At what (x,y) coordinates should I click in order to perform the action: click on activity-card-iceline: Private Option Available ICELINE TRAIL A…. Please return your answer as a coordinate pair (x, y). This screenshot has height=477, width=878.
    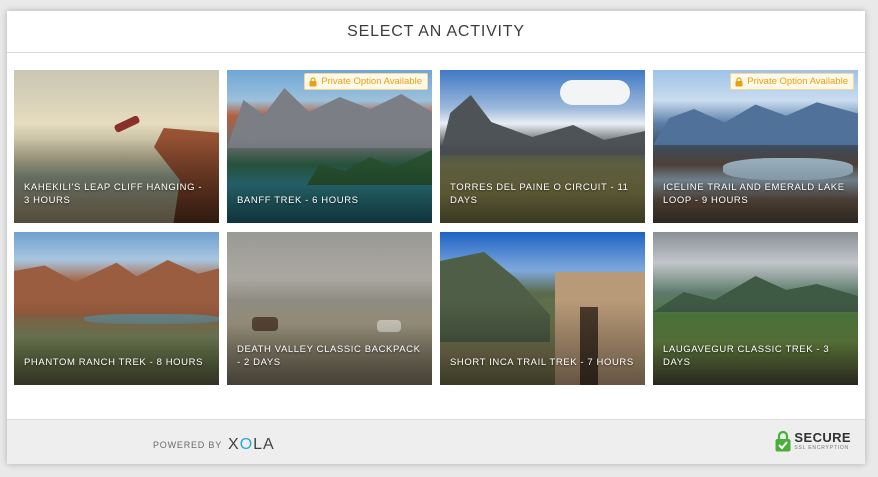
    Looking at the image, I should click on (755, 146).